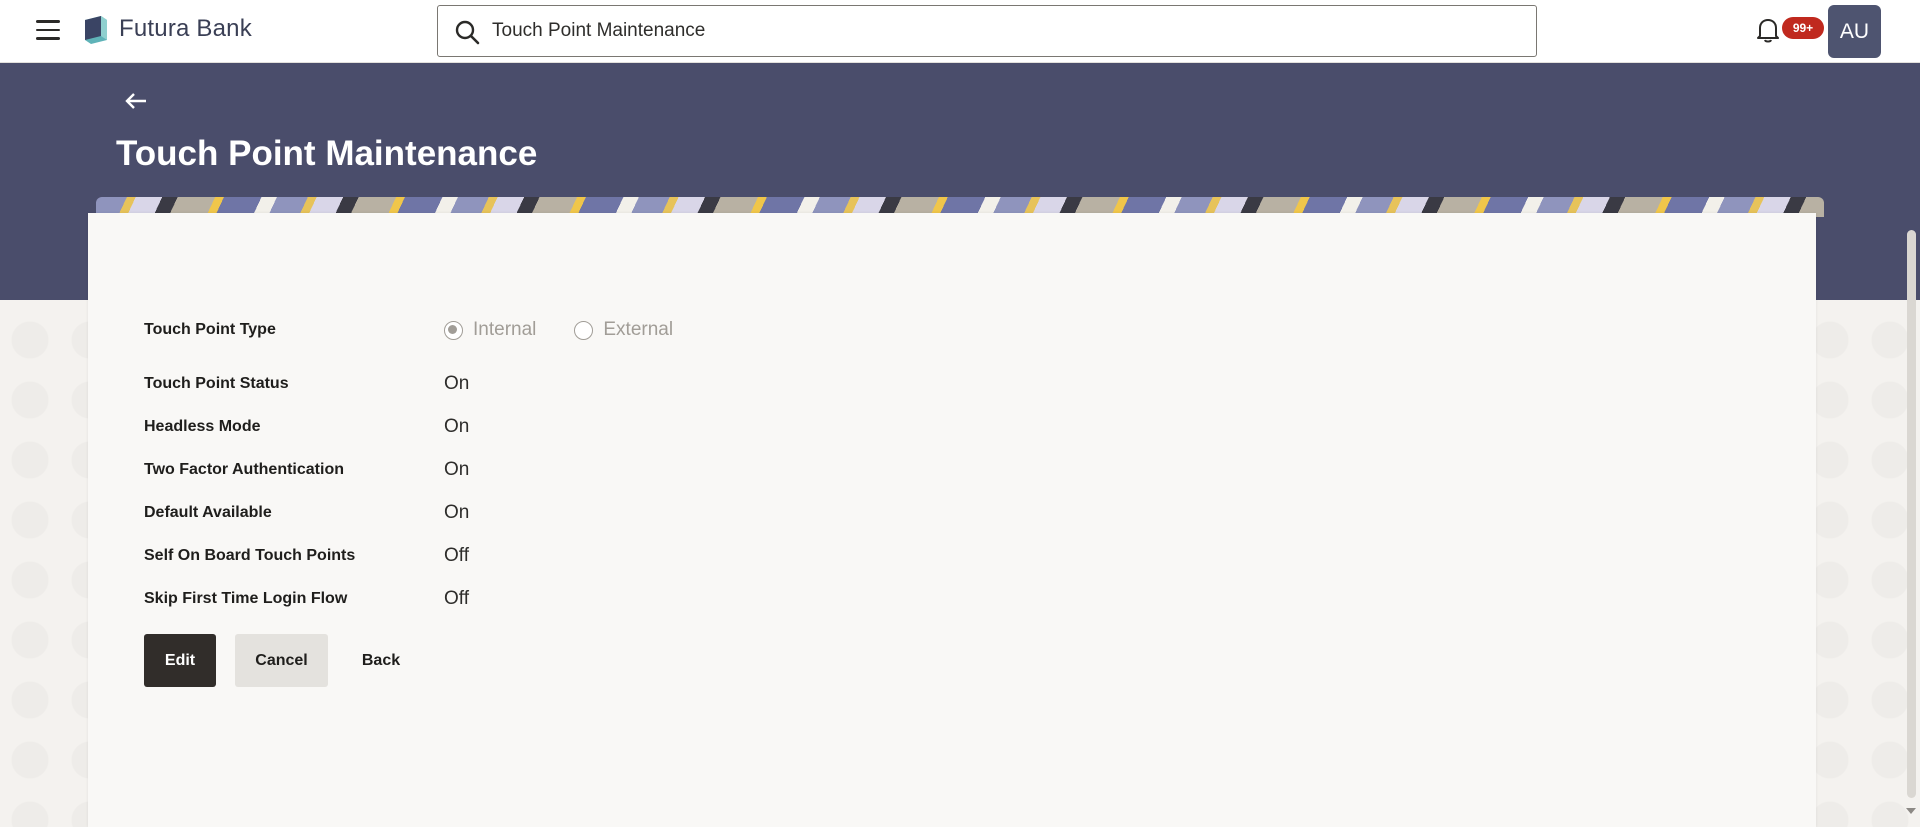  Describe the element at coordinates (381, 660) in the screenshot. I see `back-button: Back` at that location.